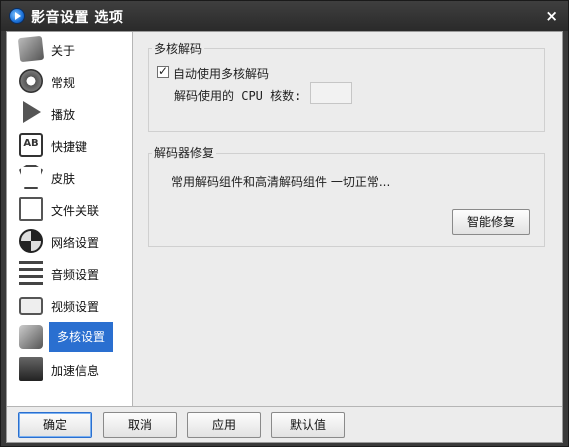 The width and height of the screenshot is (569, 447). Describe the element at coordinates (63, 179) in the screenshot. I see `sidebar-item-label: 皮肤` at that location.